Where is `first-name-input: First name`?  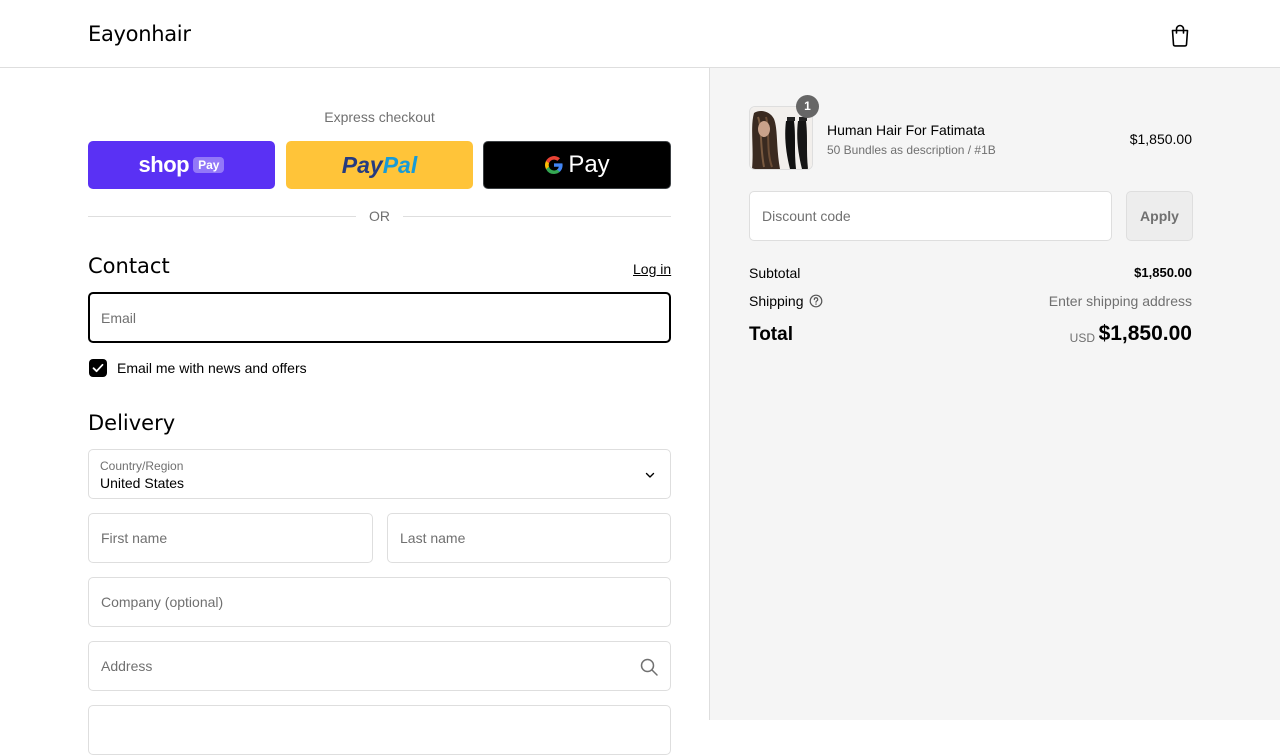
first-name-input: First name is located at coordinates (230, 538).